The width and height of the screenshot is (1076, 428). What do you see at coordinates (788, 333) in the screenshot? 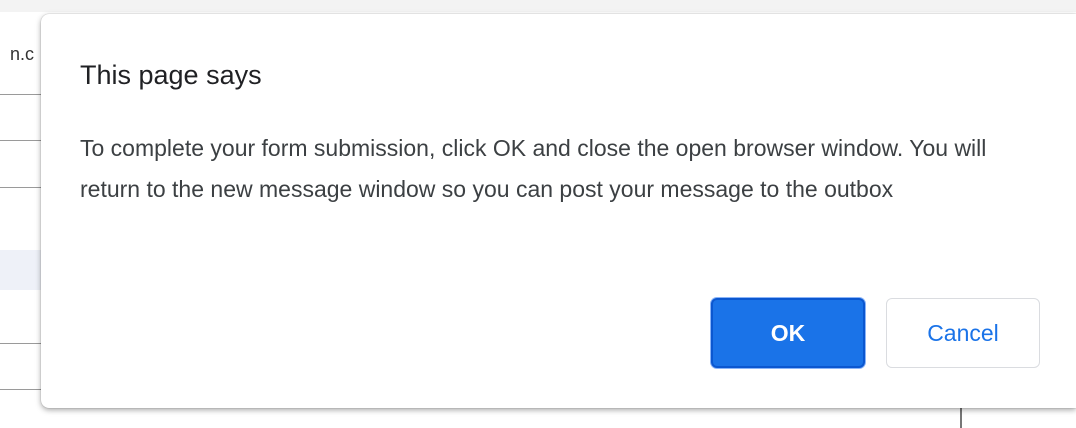
I see `ok-button: OK` at bounding box center [788, 333].